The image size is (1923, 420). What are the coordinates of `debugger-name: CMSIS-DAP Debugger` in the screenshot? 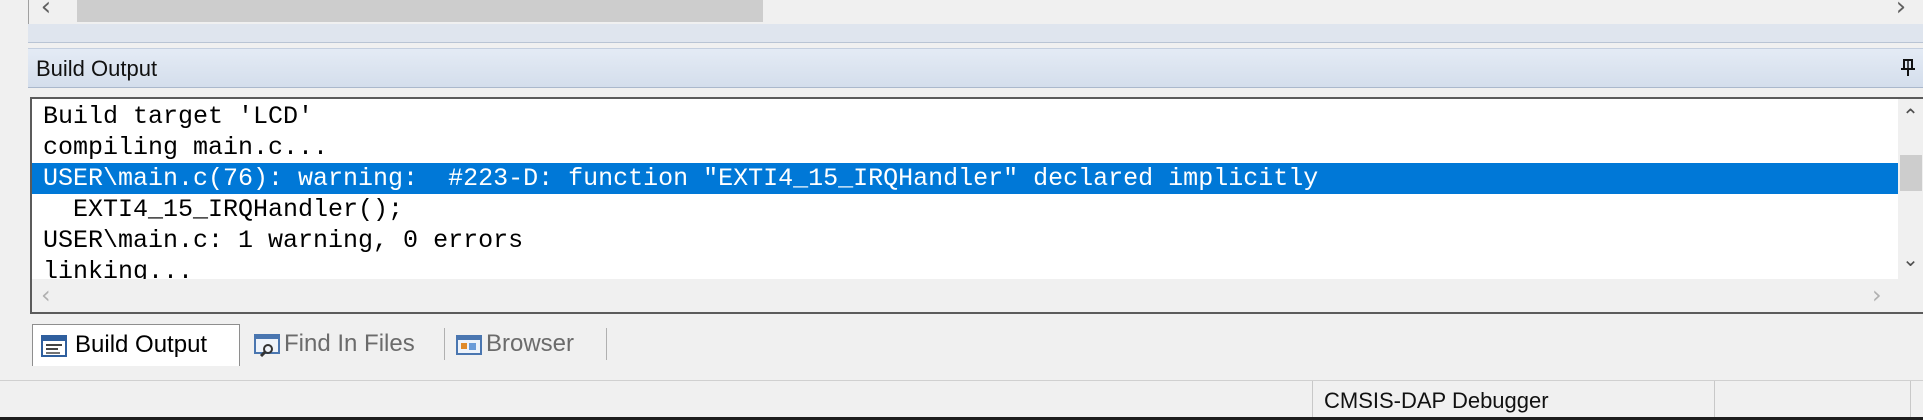 It's located at (1436, 400).